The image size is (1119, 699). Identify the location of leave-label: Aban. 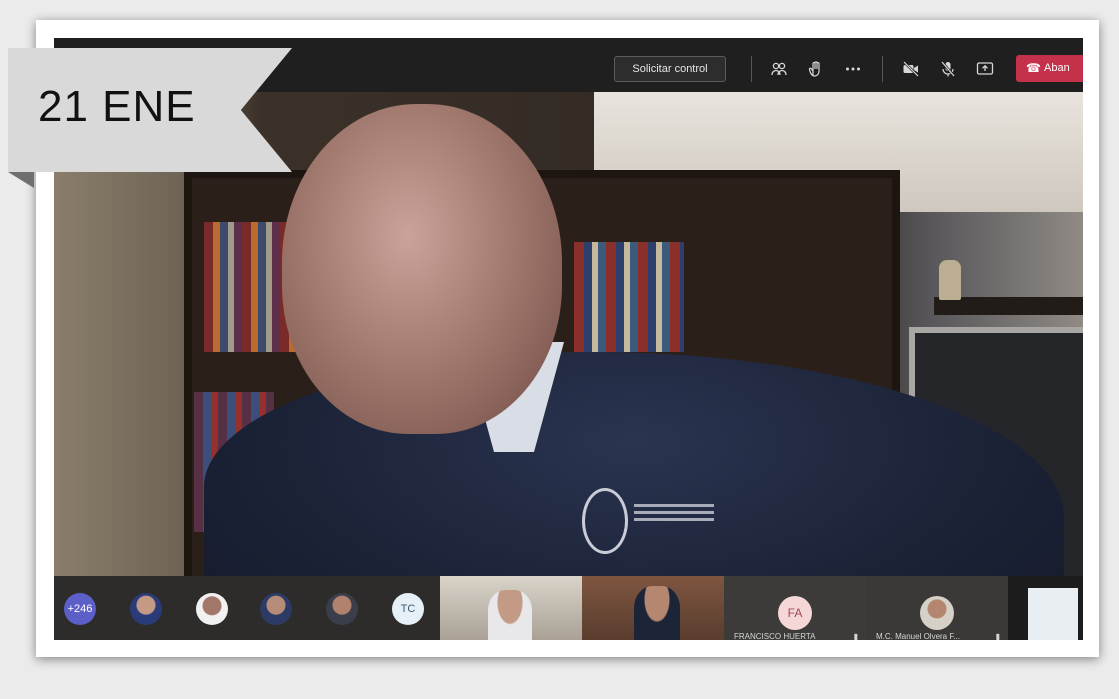
(1057, 68).